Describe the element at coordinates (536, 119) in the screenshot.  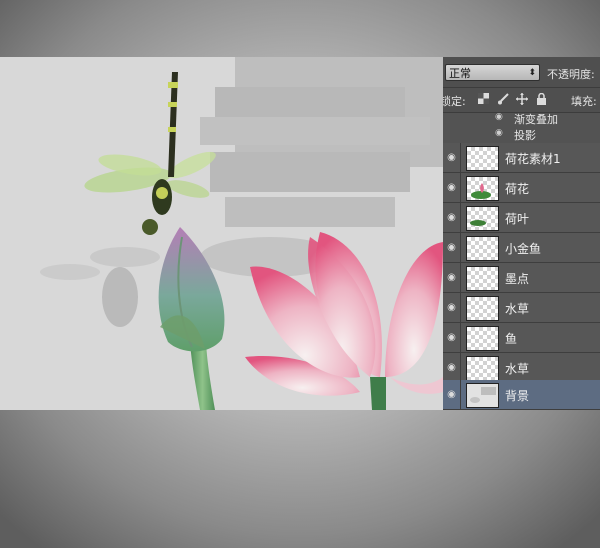
I see `effect-label: 渐变叠加` at that location.